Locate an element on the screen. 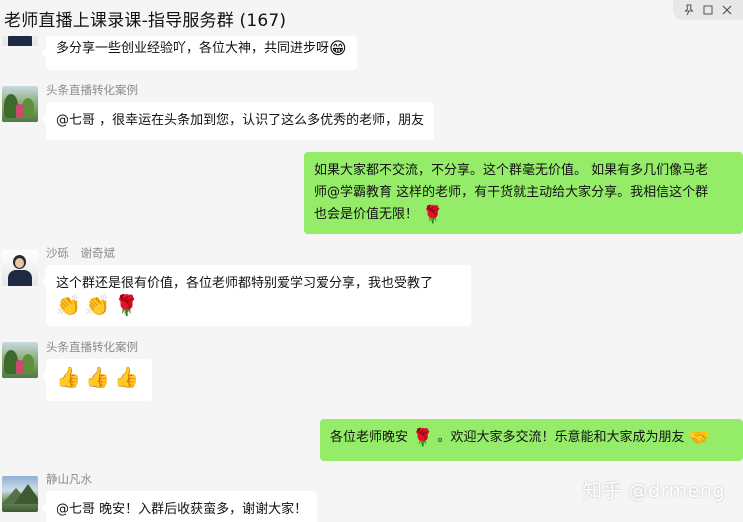  message-text: @七哥 ，很幸运在头条加到您，认识了这么多优秀的老师，朋友 is located at coordinates (240, 120).